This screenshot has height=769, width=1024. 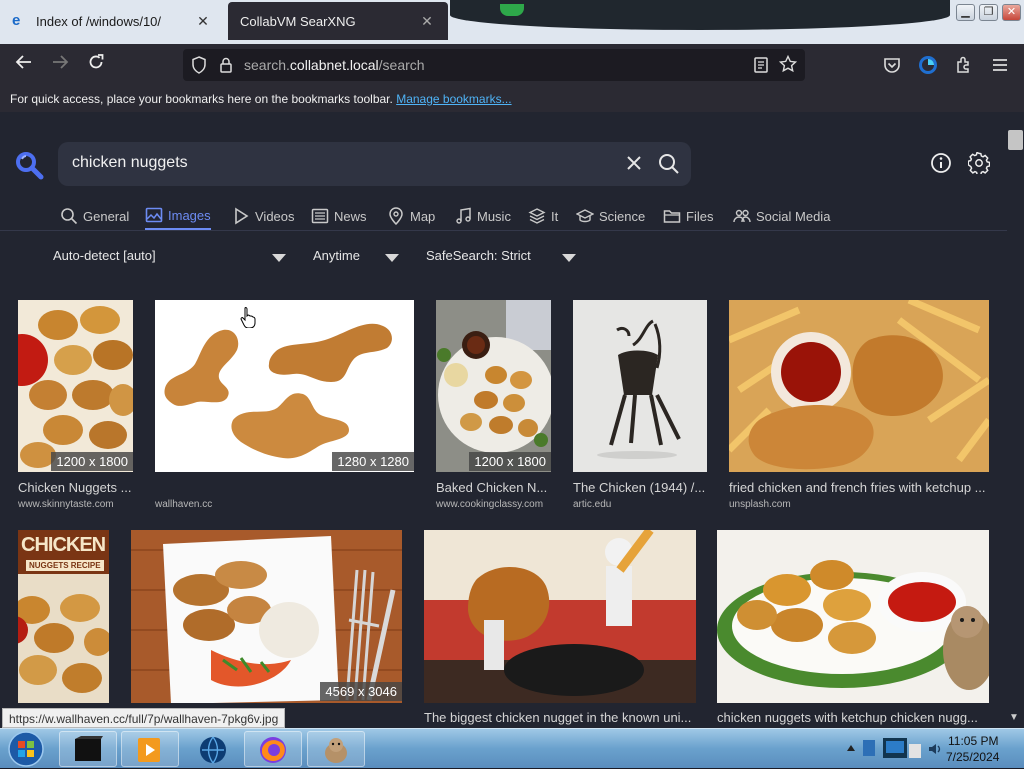 What do you see at coordinates (494, 65) in the screenshot?
I see `address-bar: search.collabnet.local/search` at bounding box center [494, 65].